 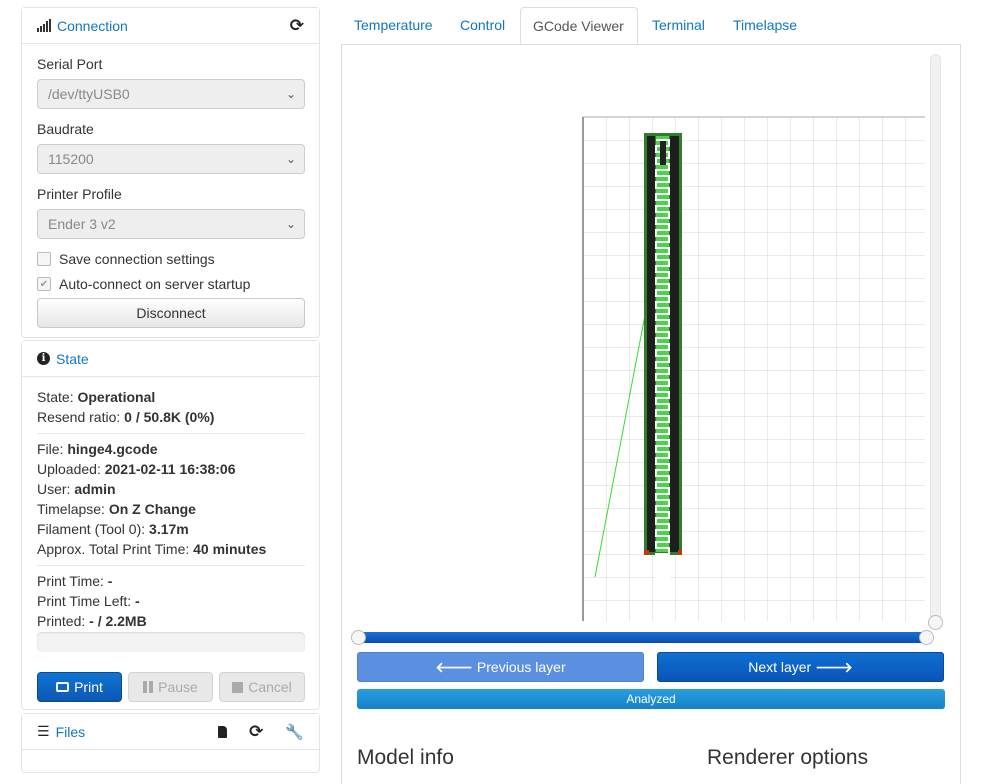 I want to click on next-layer-button: Next layer 🡒, so click(x=800, y=667).